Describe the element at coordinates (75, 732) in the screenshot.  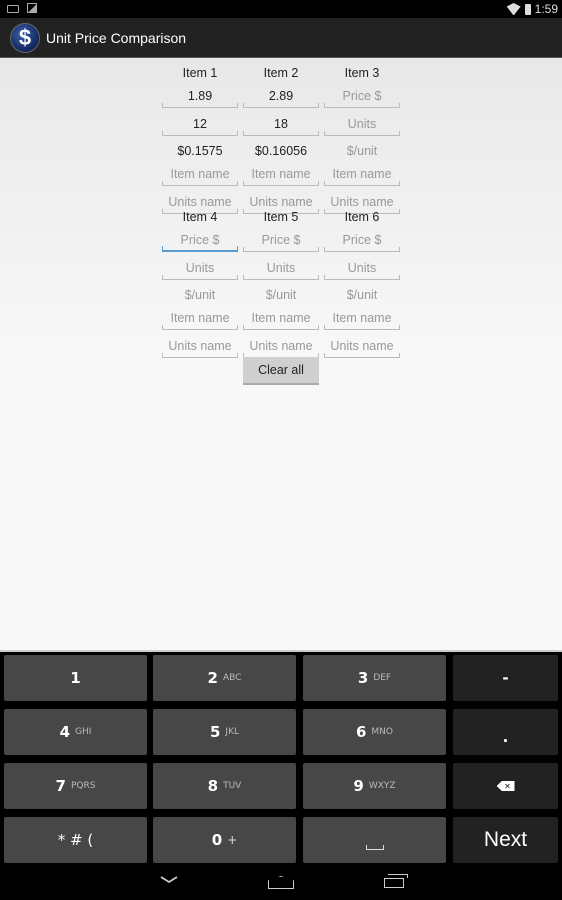
I see `key-4: 4 GHI` at that location.